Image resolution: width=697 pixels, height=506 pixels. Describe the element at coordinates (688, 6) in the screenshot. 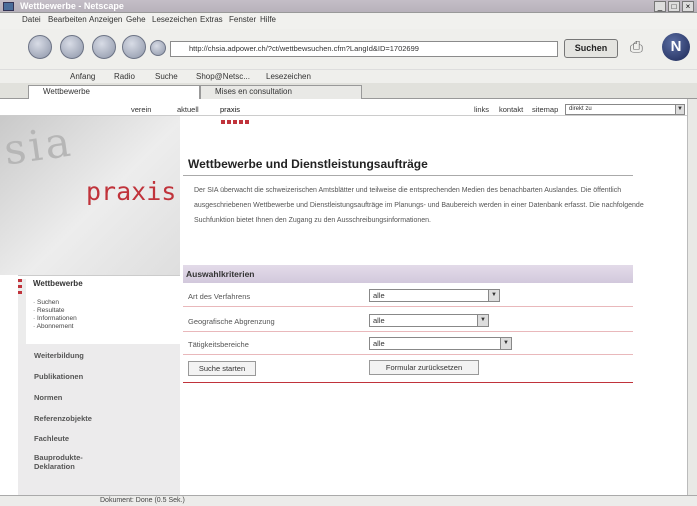

I see `close-button: ×` at that location.